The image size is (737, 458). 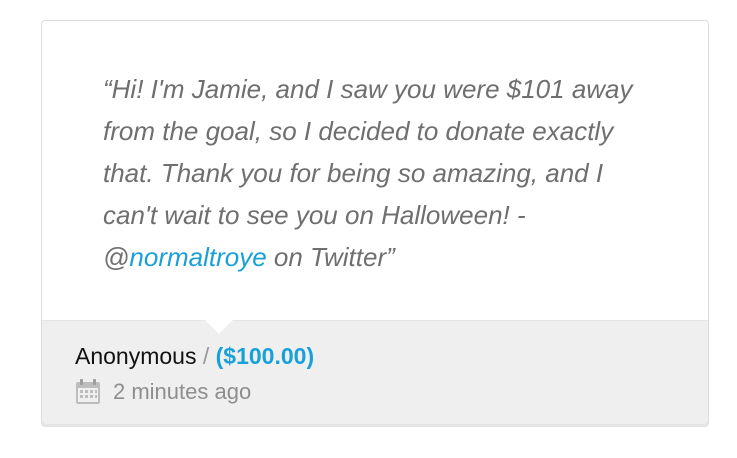 What do you see at coordinates (265, 356) in the screenshot?
I see `donation-amount: ($100.00)` at bounding box center [265, 356].